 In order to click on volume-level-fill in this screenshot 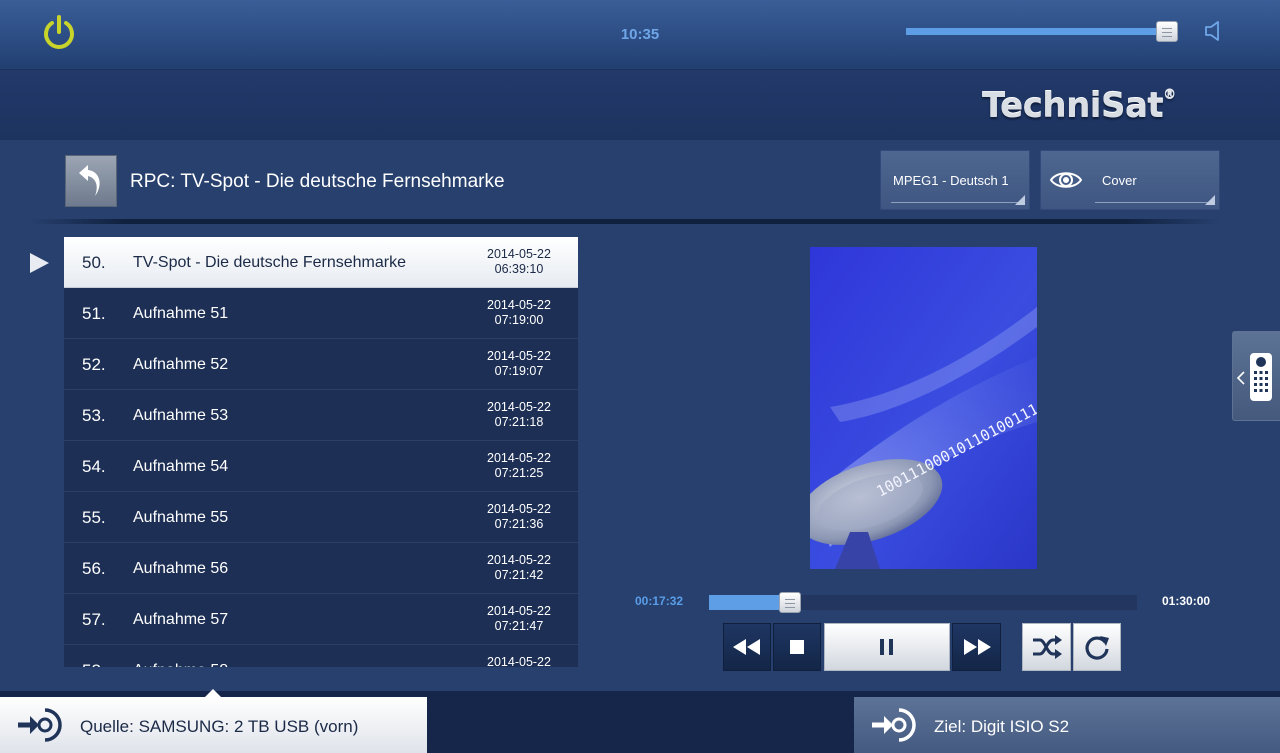, I will do `click(1036, 31)`.